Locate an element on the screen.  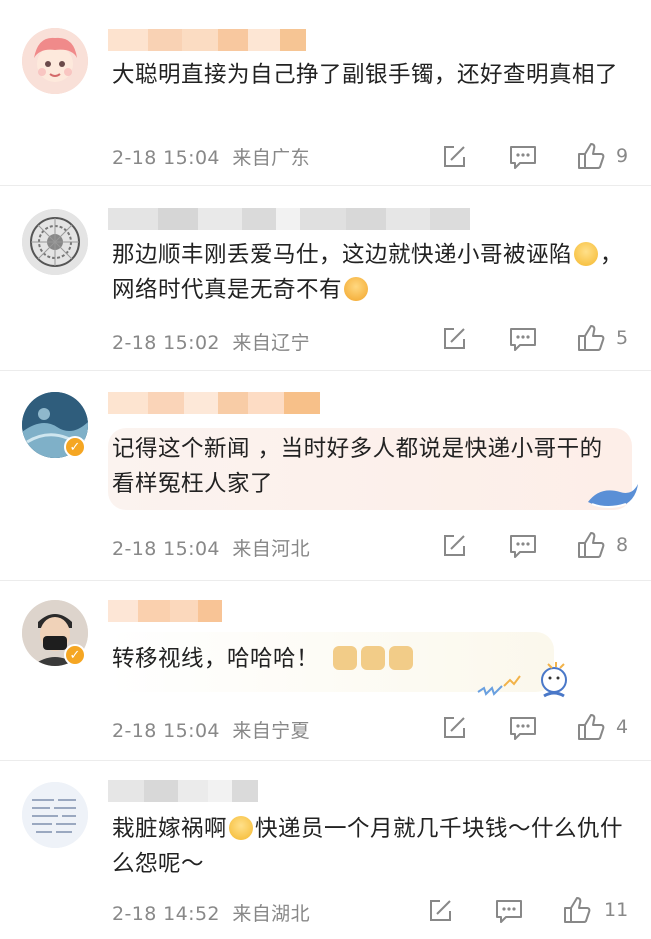
comment-meta: 2-18 15:04 来自河北 is located at coordinates (211, 547).